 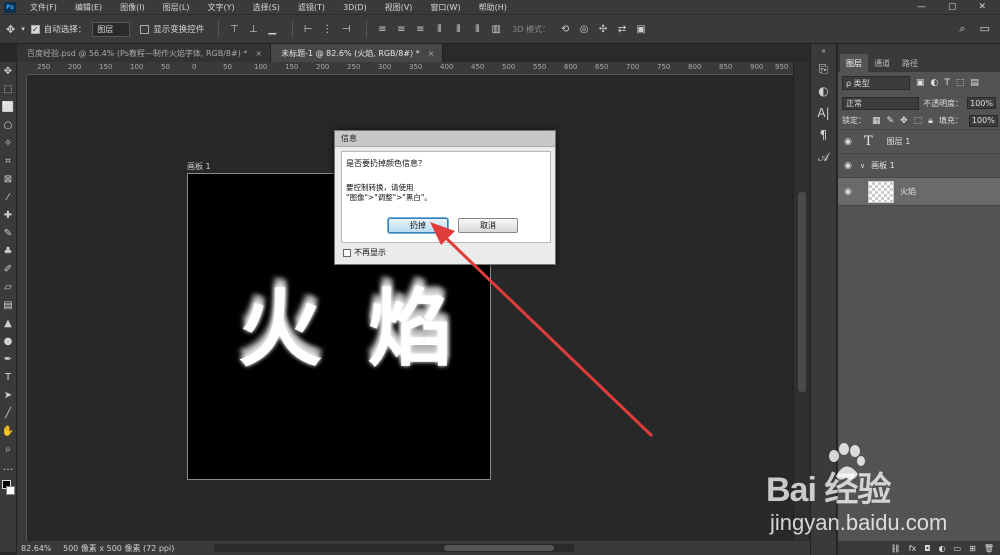 I want to click on slide-3d-icon: ⇄, so click(x=622, y=29).